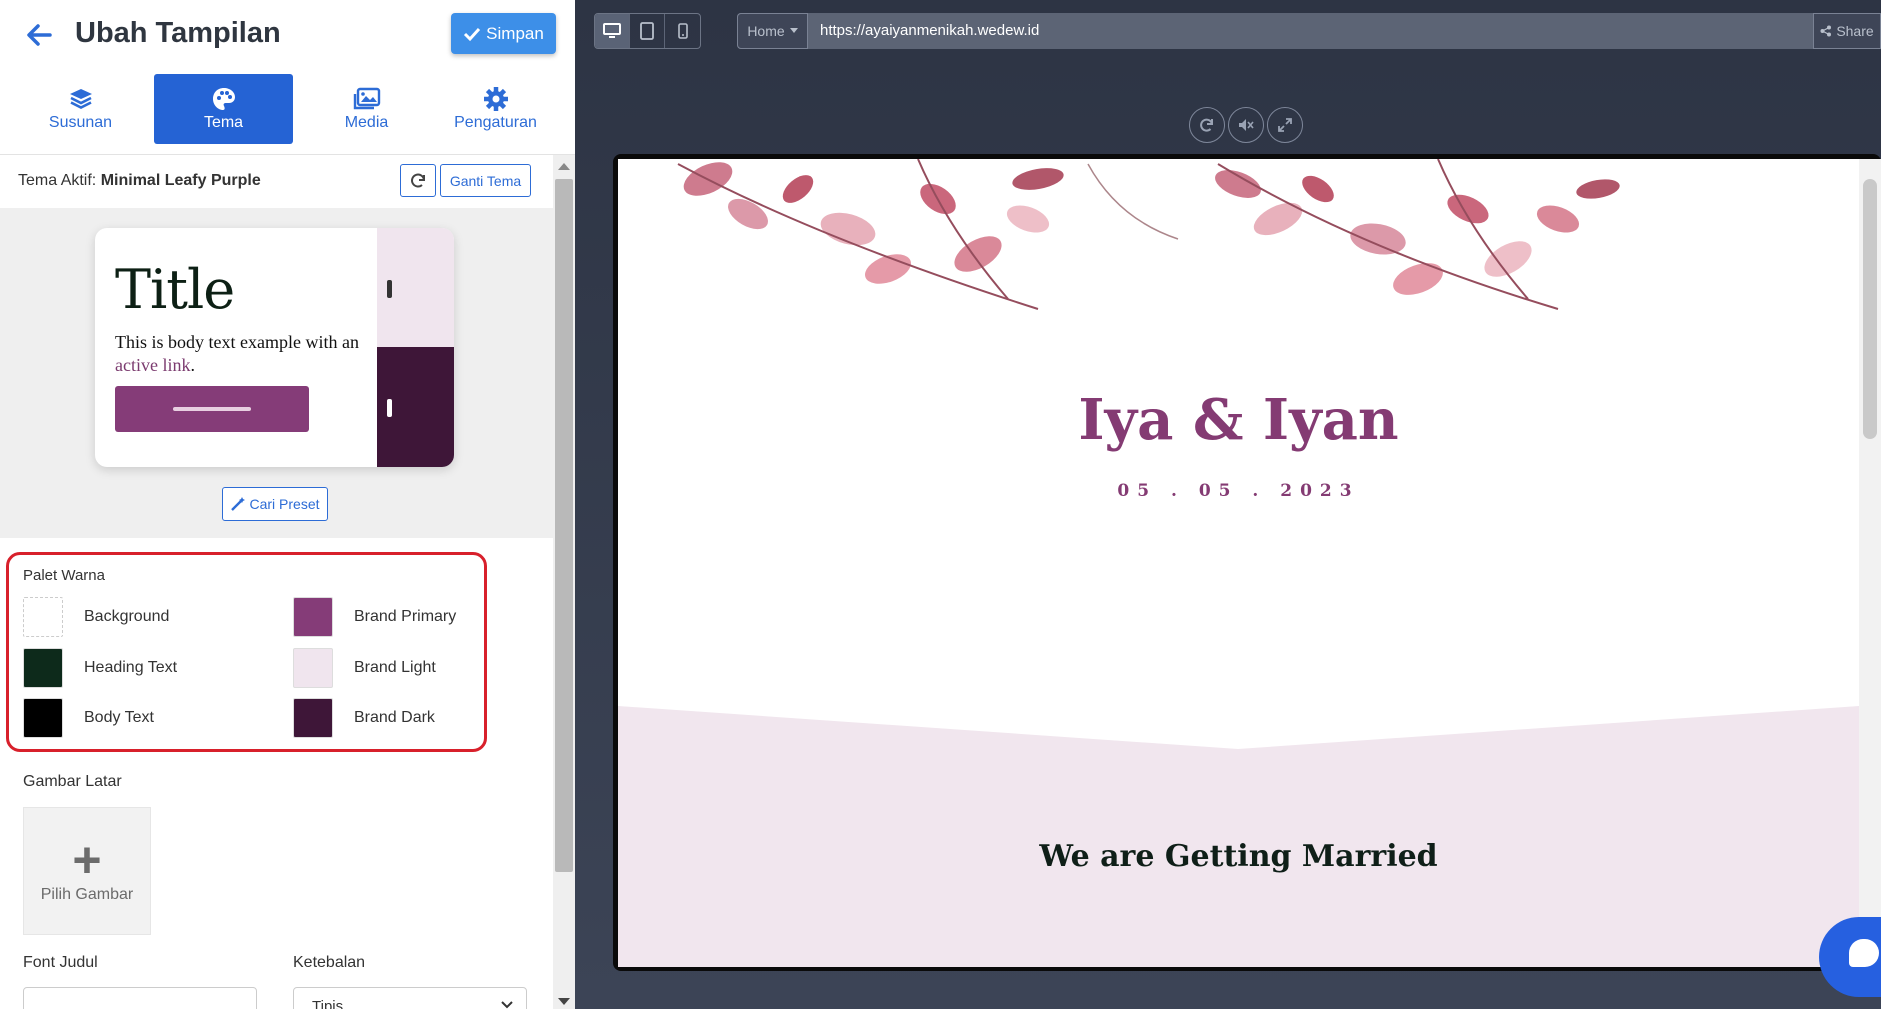 This screenshot has width=1881, height=1009. Describe the element at coordinates (1238, 420) in the screenshot. I see `couple-names: Iya & Iyan` at that location.